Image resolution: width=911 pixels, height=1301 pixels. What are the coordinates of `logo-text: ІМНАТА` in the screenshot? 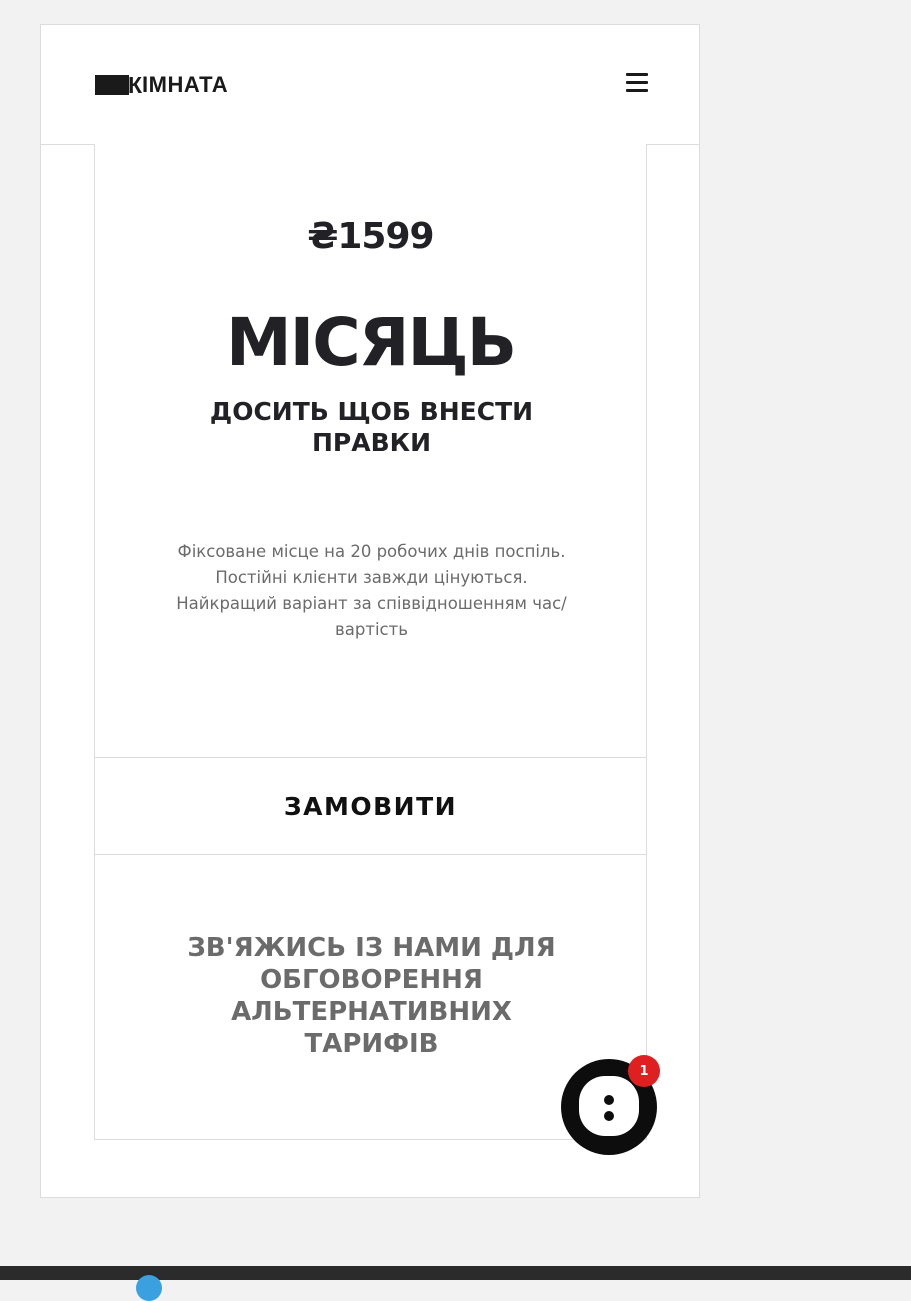 It's located at (185, 84).